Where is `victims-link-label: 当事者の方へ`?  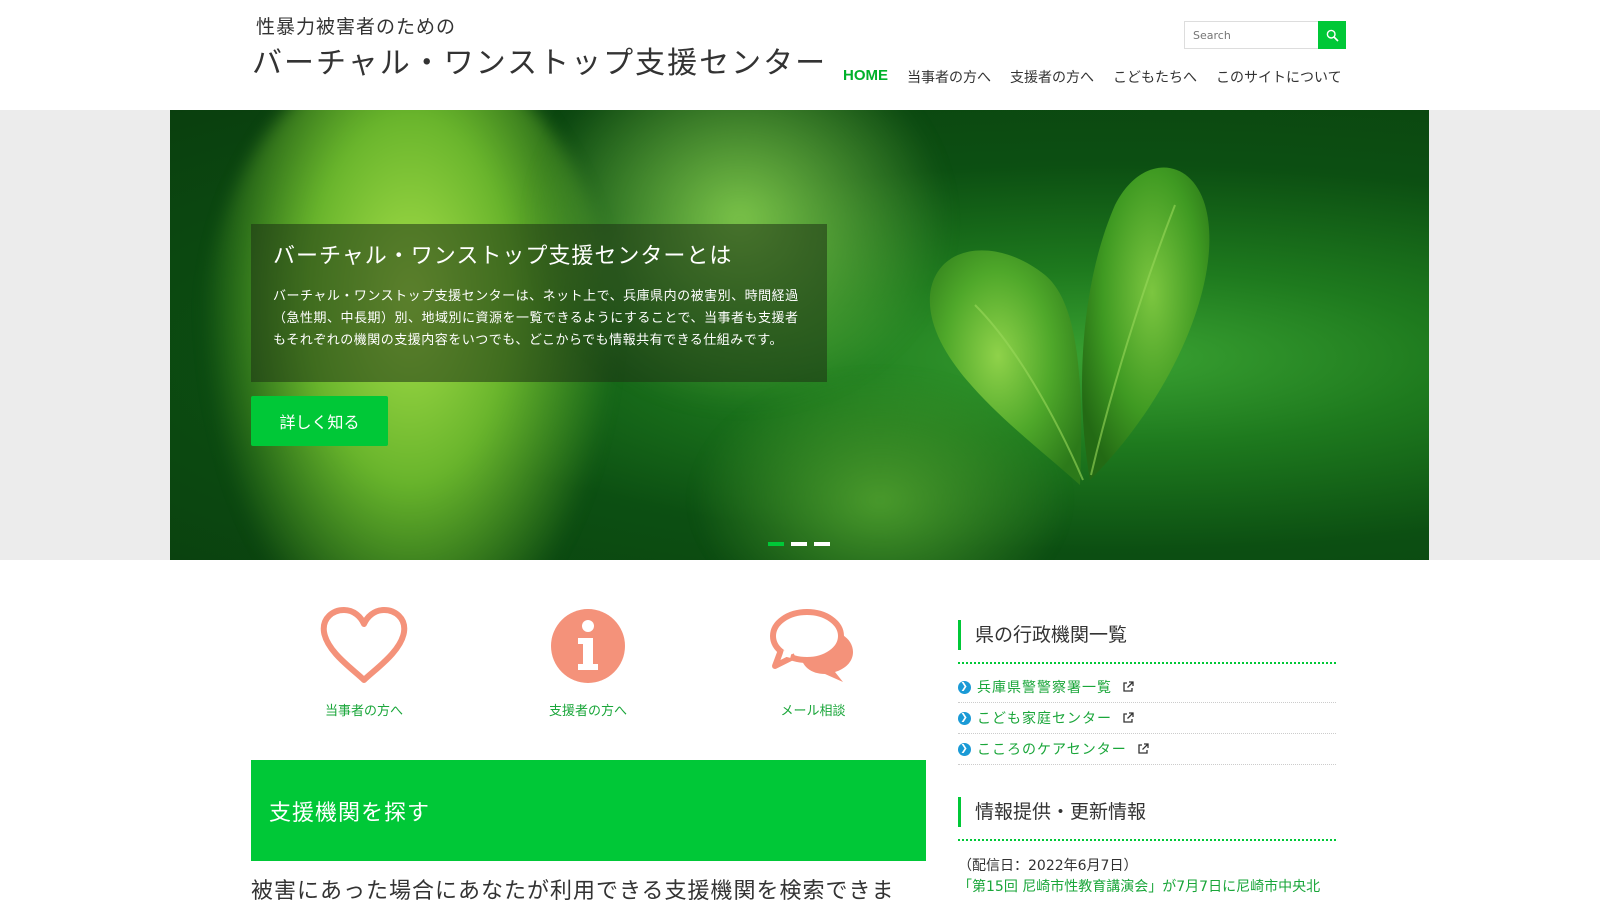
victims-link-label: 当事者の方へ is located at coordinates (363, 711).